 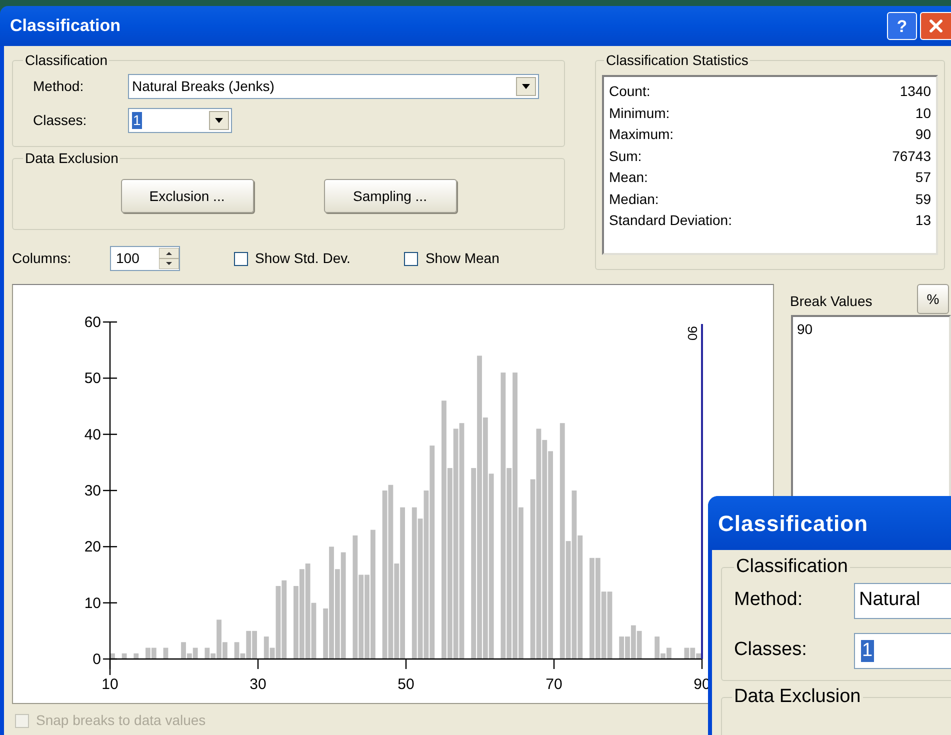 I want to click on method-dropdown: Natural, so click(x=902, y=600).